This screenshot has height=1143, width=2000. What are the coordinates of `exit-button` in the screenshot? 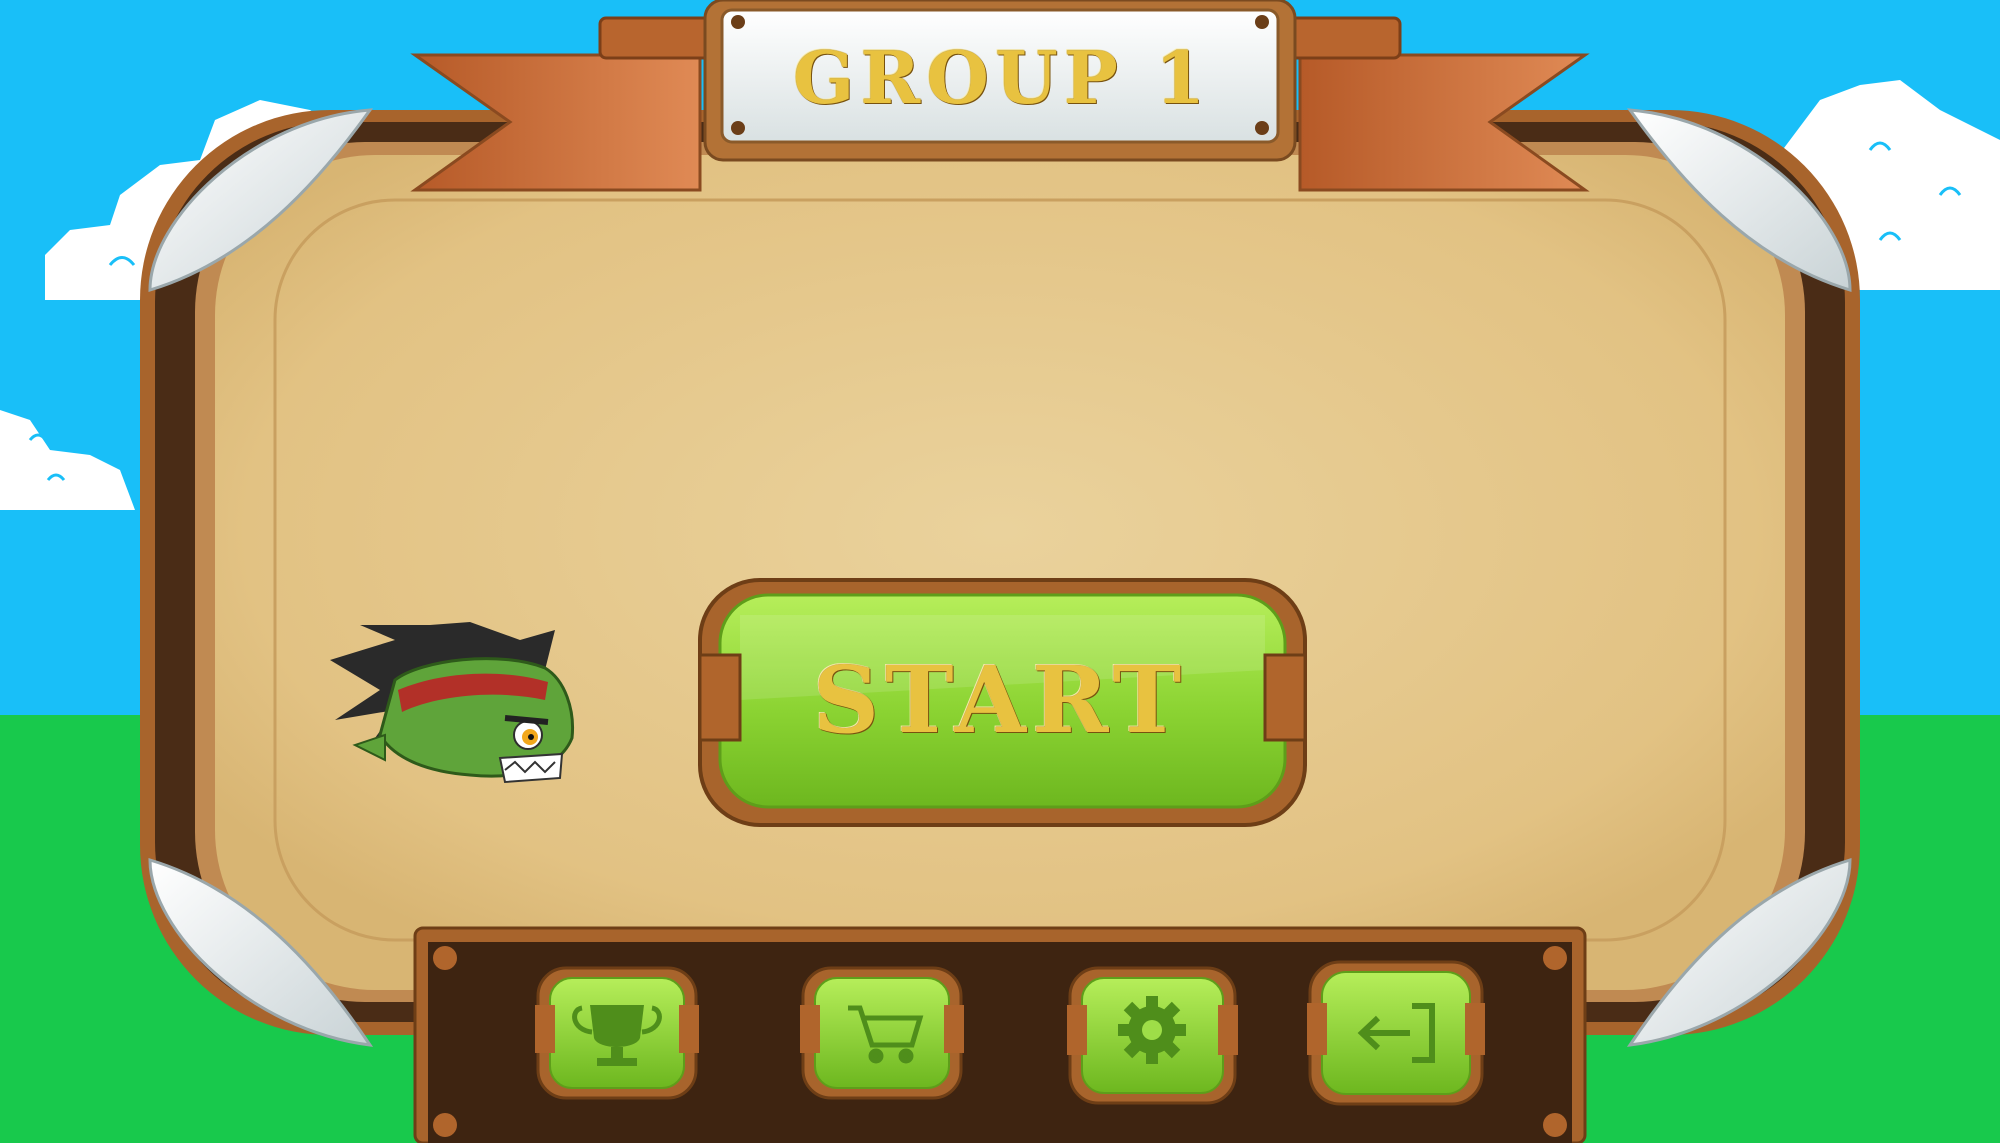 It's located at (1396, 1033).